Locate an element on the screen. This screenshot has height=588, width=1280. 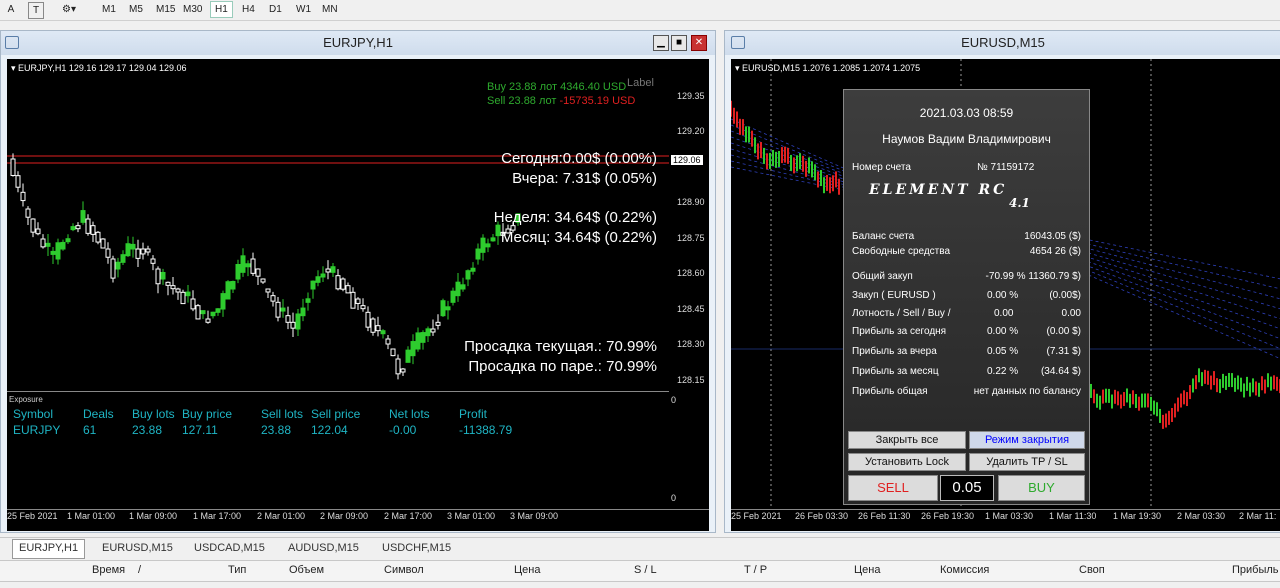
close-button: ✕ is located at coordinates (699, 43).